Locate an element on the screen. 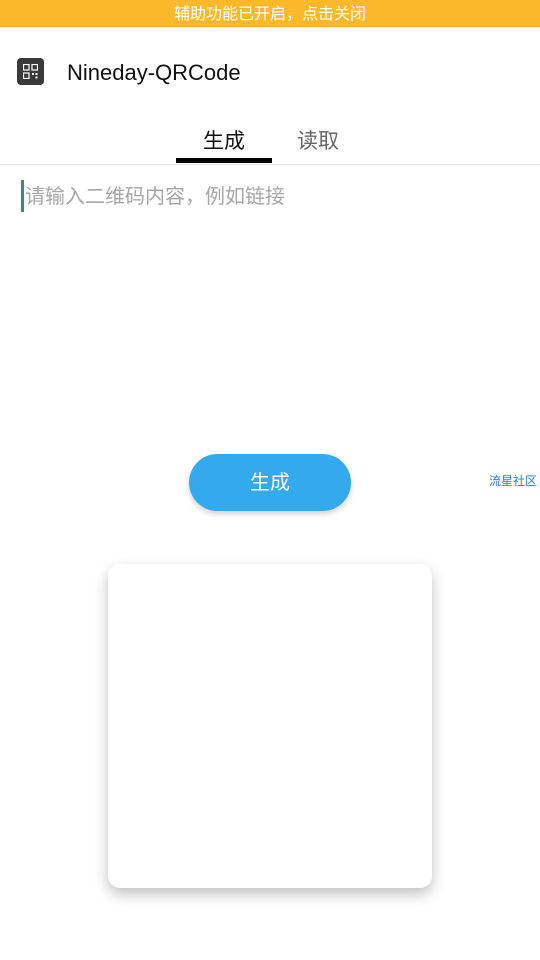  accessibility-banner-text: 辅助功能已开启，点击关闭 is located at coordinates (269, 13).